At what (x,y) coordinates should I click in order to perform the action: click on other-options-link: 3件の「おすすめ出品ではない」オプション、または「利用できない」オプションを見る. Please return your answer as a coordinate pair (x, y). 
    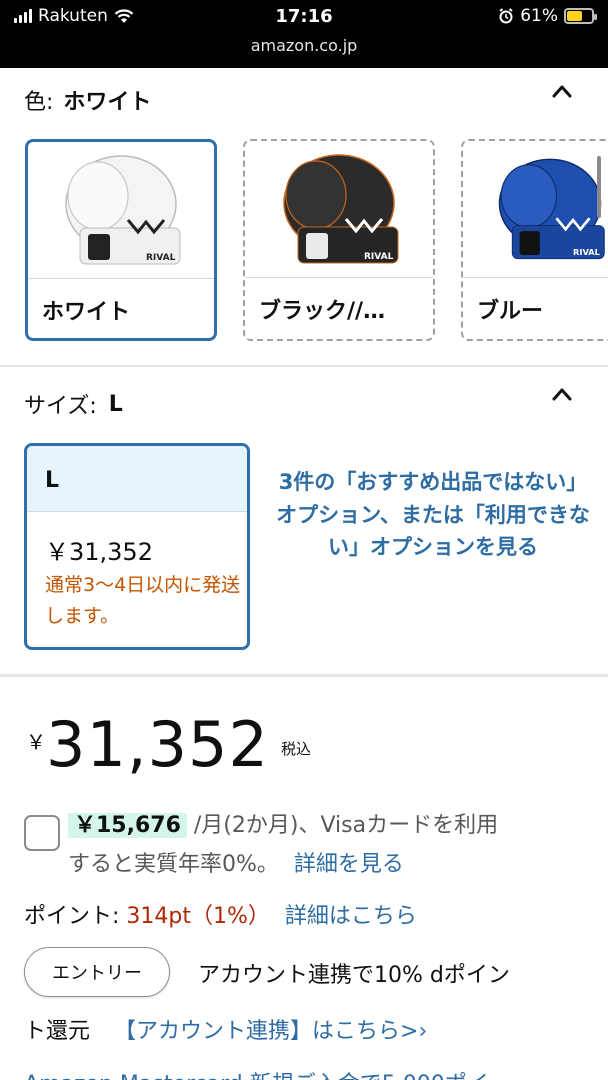
    Looking at the image, I should click on (433, 515).